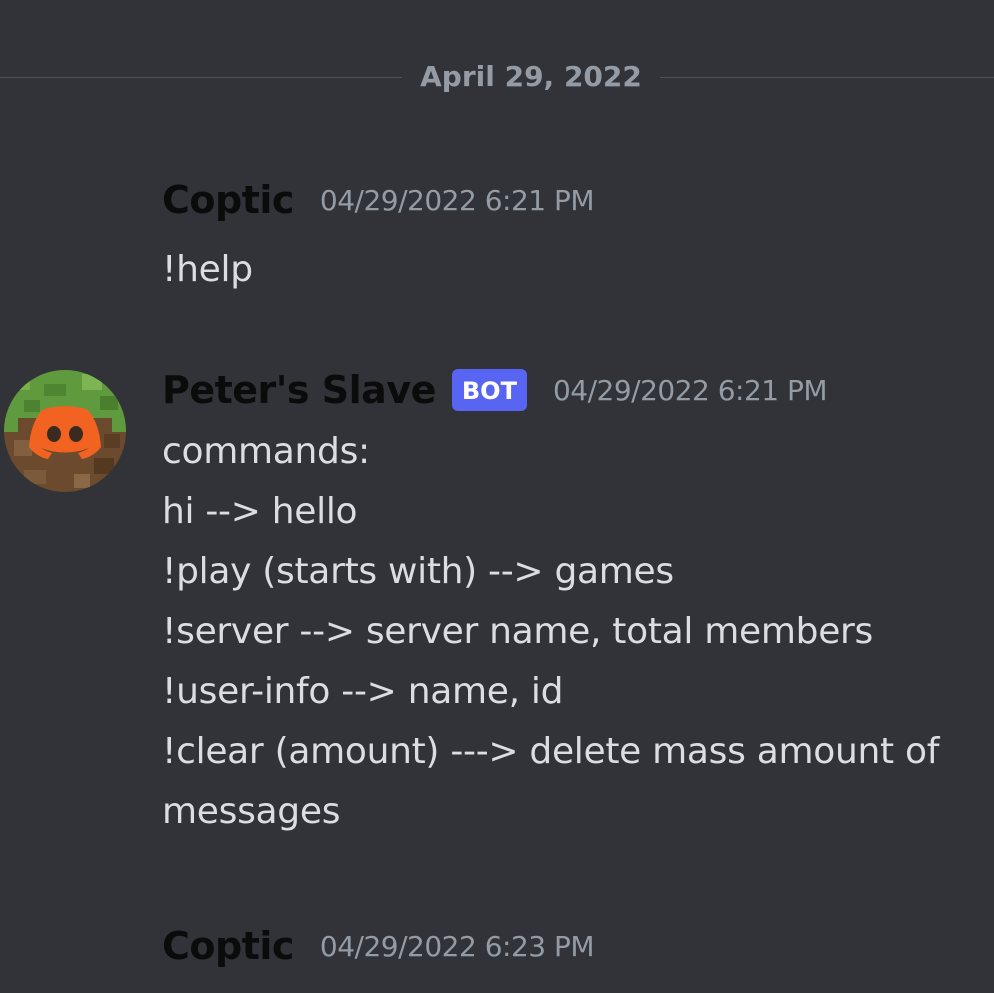 This screenshot has height=993, width=994. I want to click on message-header: Coptic 04/29/2022 6:23 PM, so click(378, 946).